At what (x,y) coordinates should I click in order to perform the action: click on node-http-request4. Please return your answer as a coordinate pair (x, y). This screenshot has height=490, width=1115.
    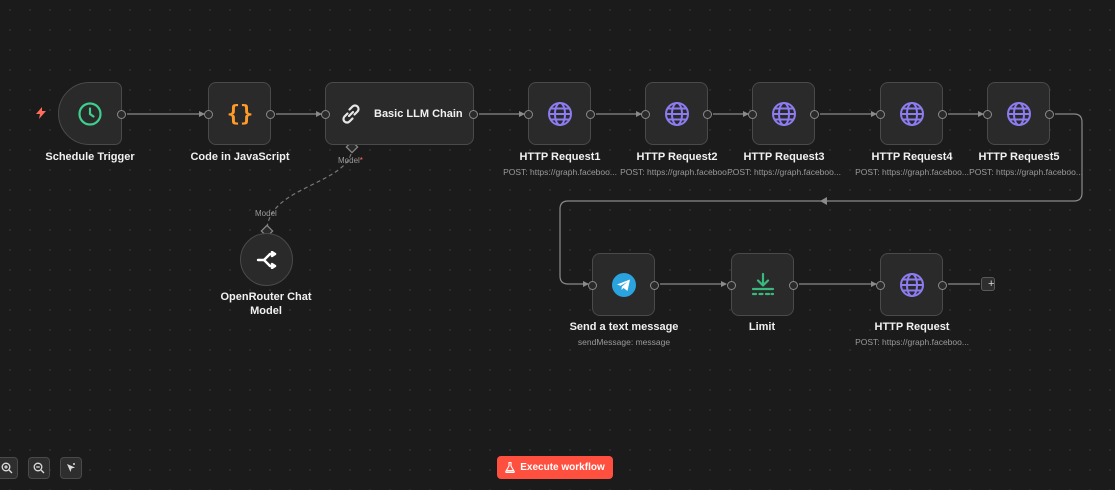
    Looking at the image, I should click on (911, 113).